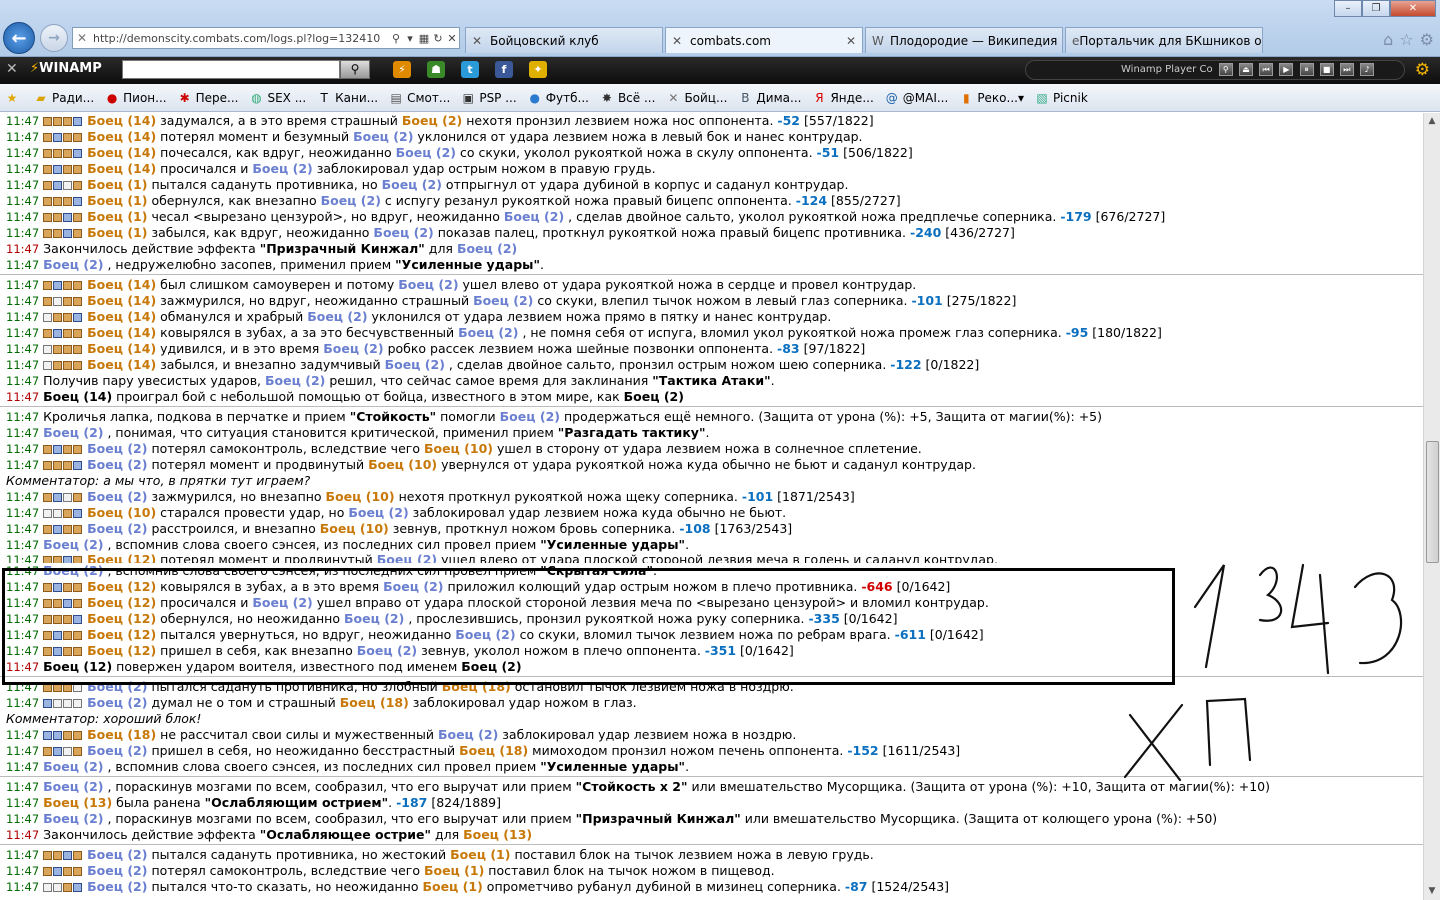  I want to click on winamp-search-input, so click(231, 69).